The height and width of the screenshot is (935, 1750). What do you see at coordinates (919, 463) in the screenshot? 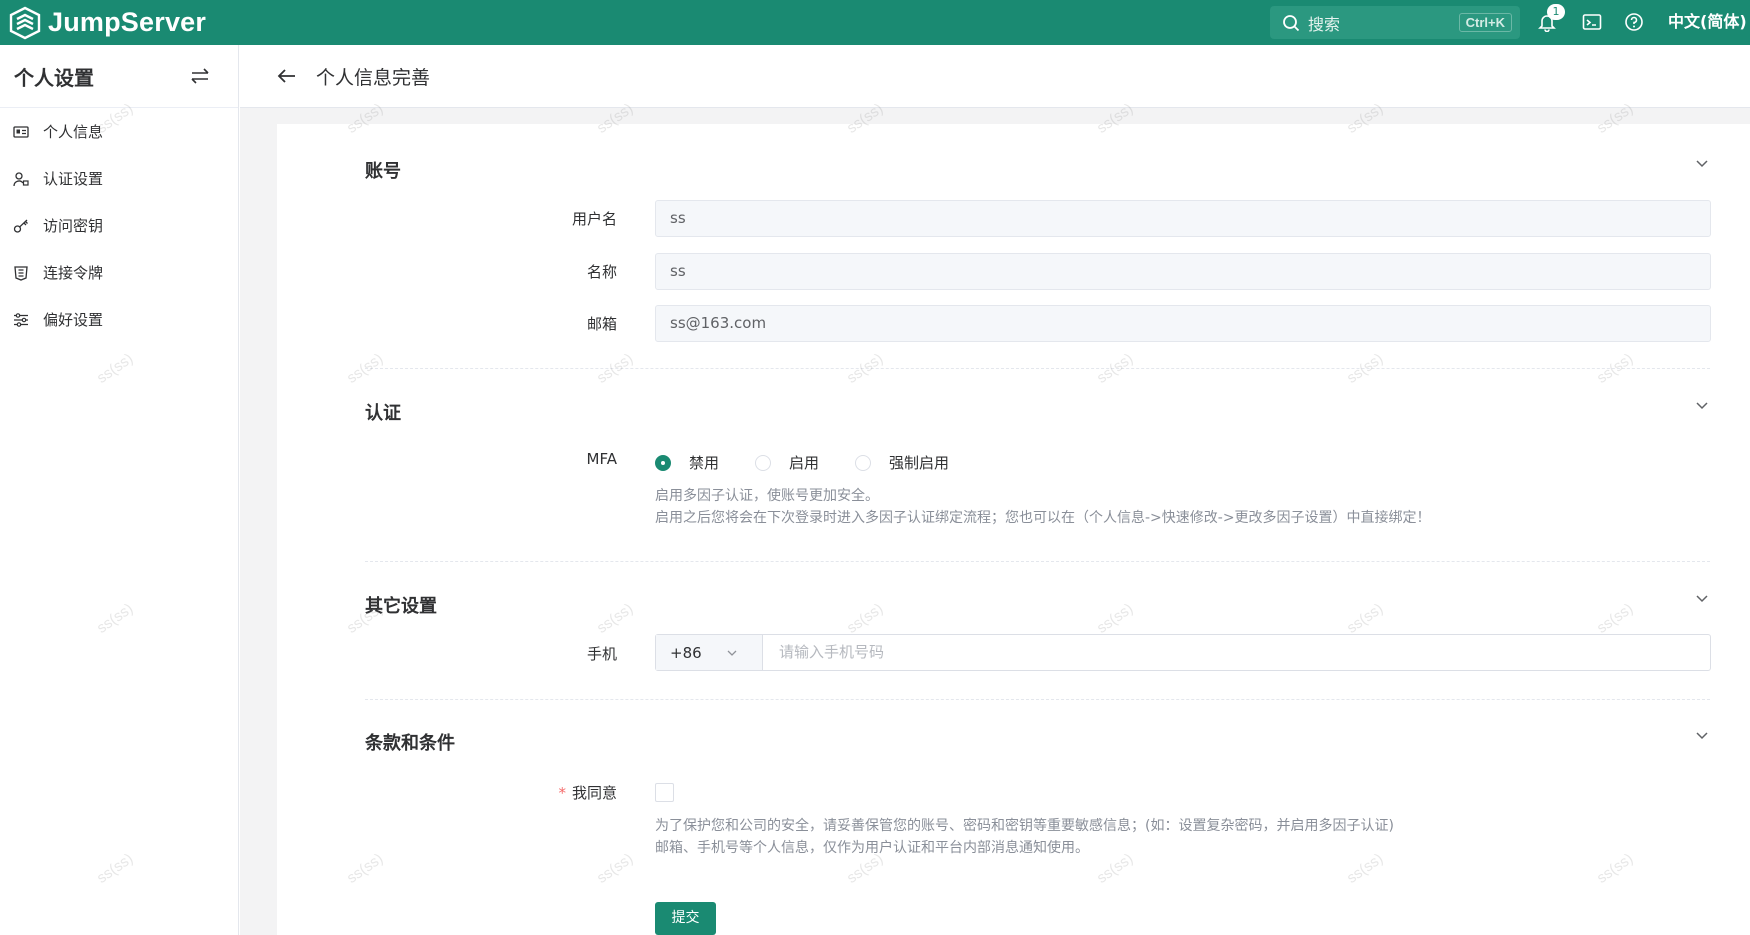
I see `radio-label: 强制启用` at bounding box center [919, 463].